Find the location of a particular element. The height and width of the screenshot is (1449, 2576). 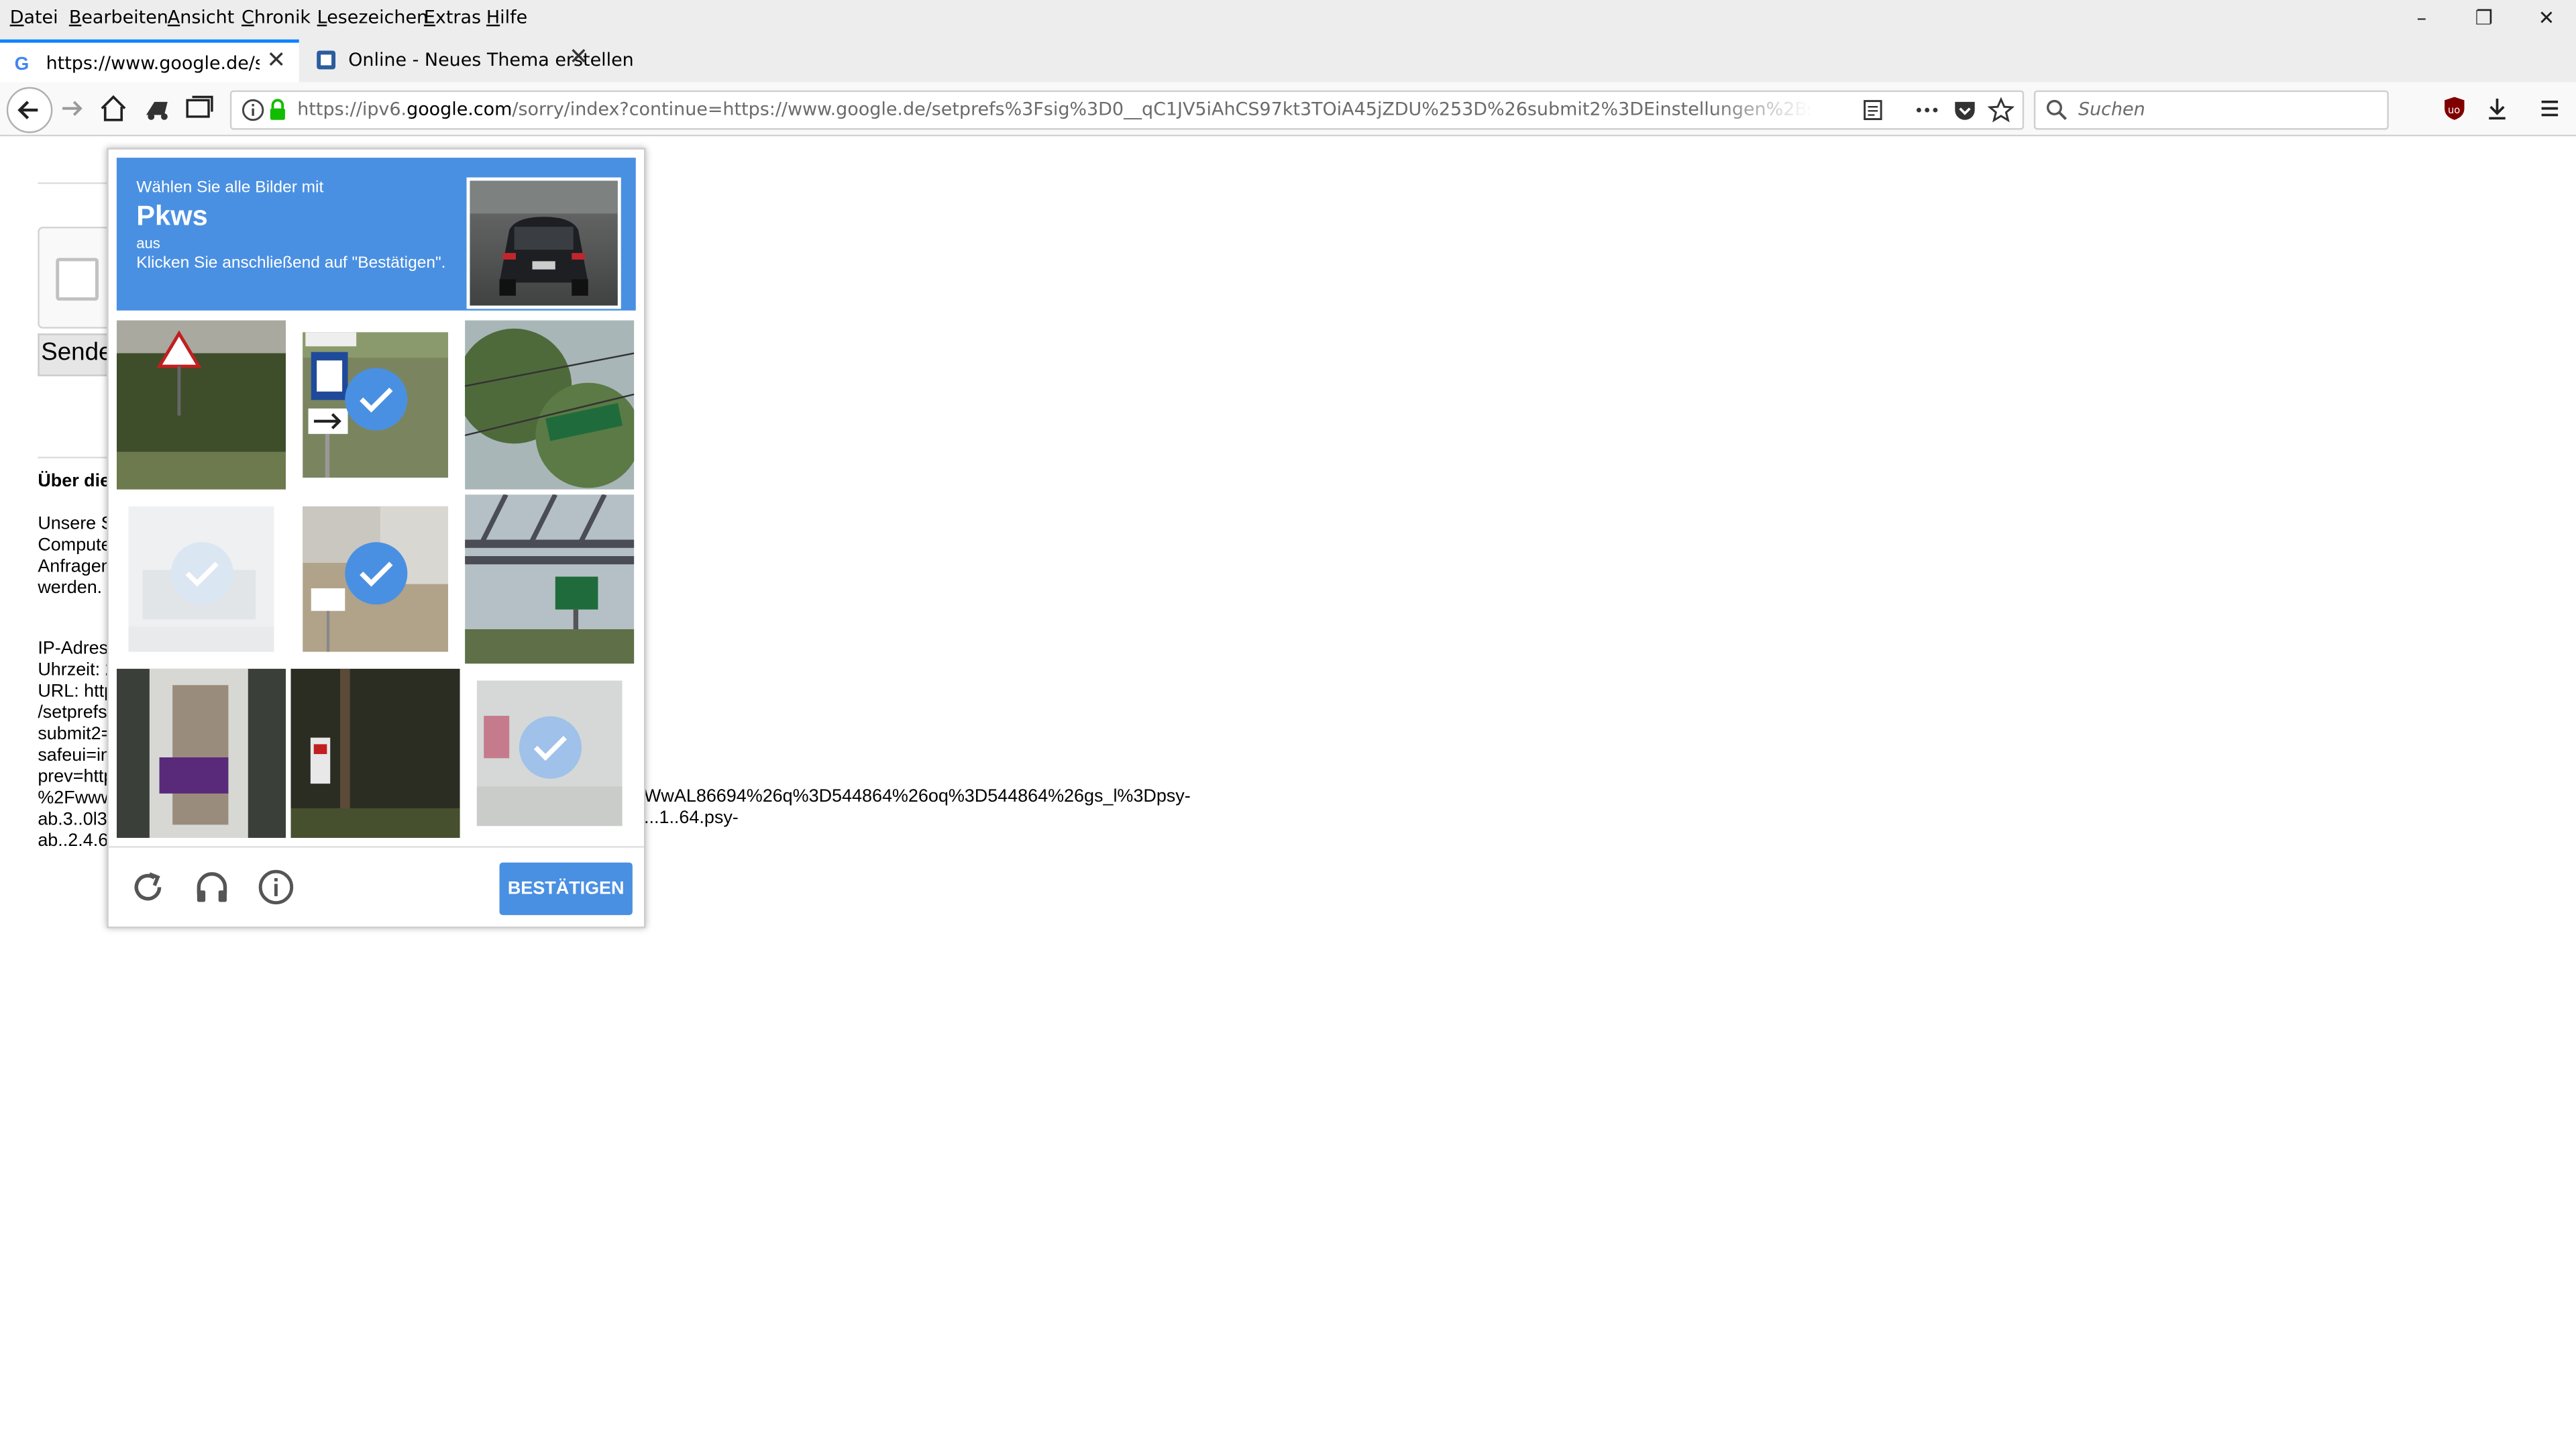

reader-view-icon is located at coordinates (1873, 110).